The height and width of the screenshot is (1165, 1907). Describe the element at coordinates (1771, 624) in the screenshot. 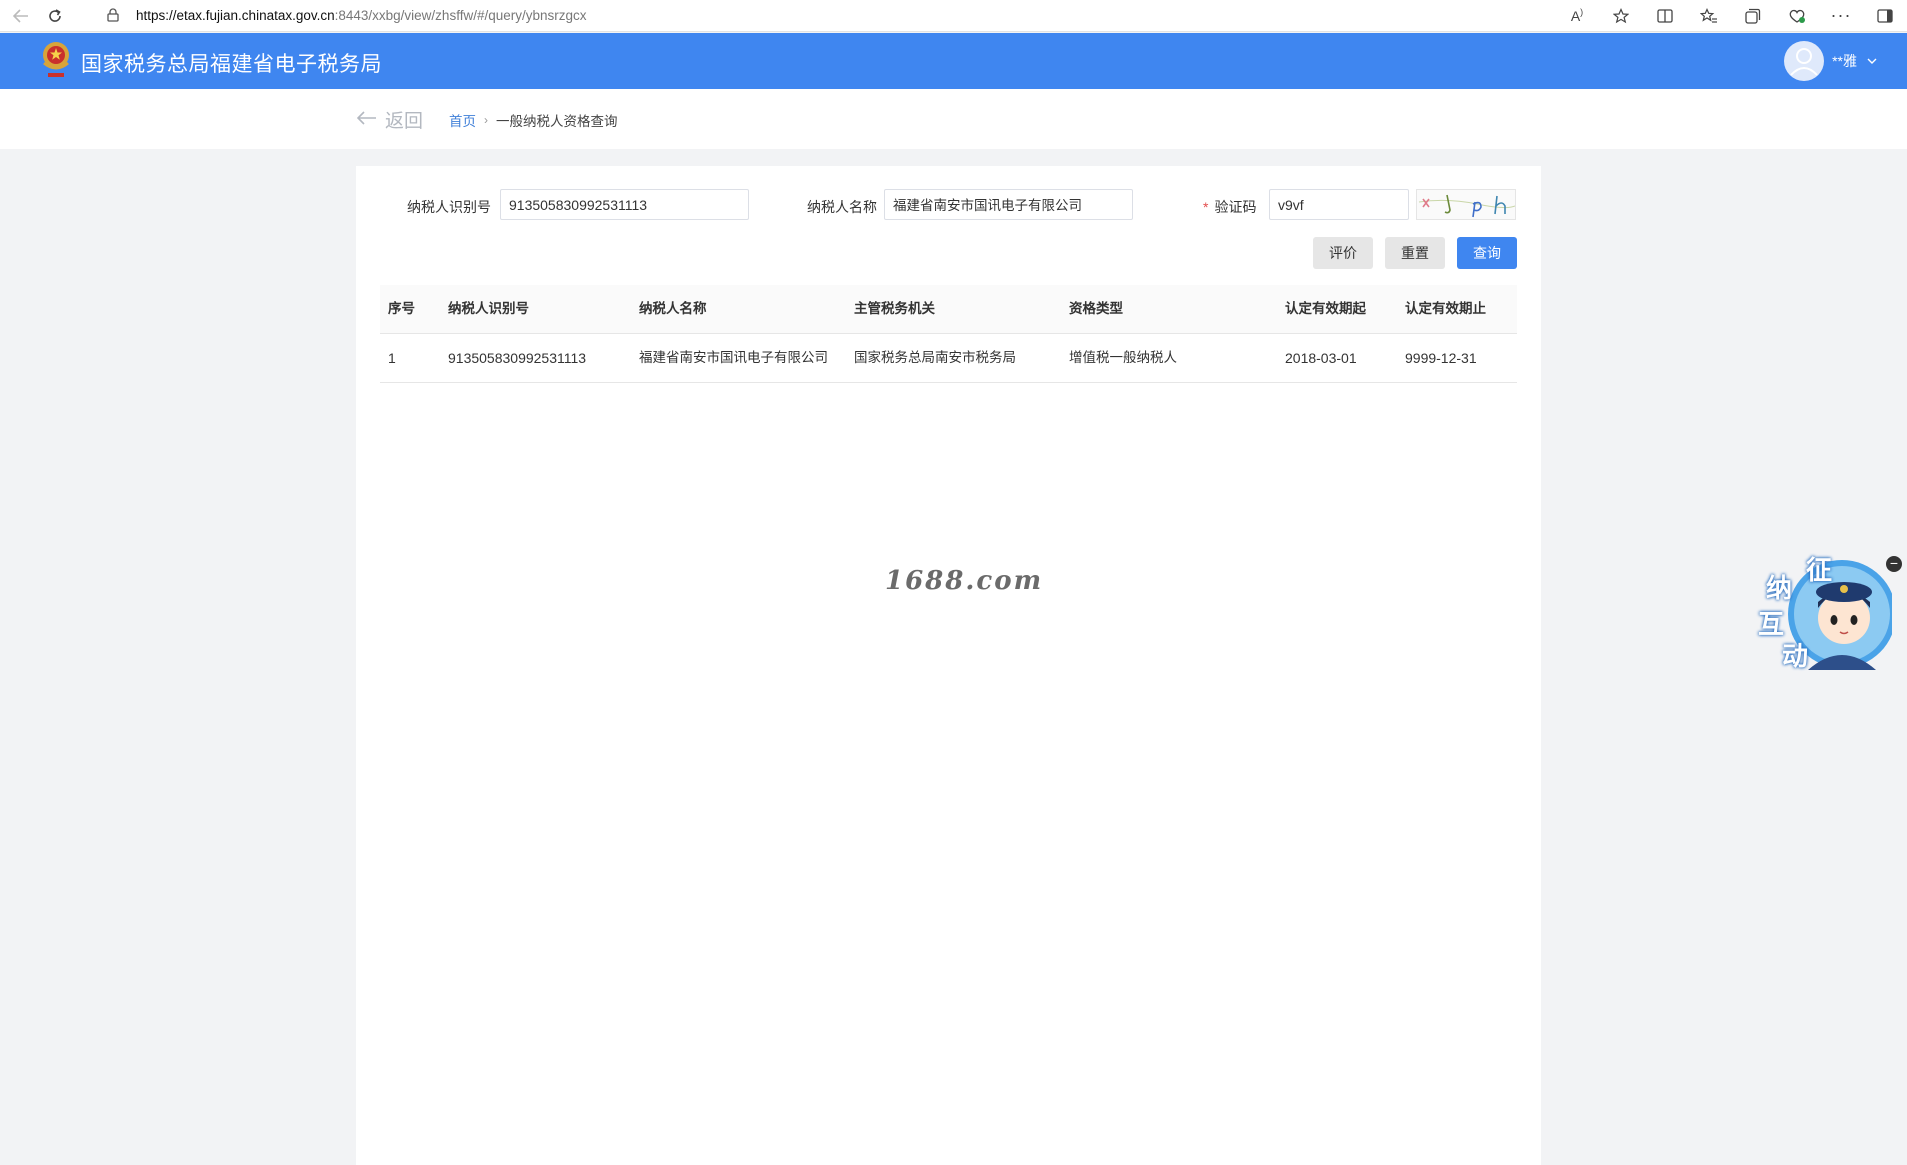

I see `widget-char: 互` at that location.